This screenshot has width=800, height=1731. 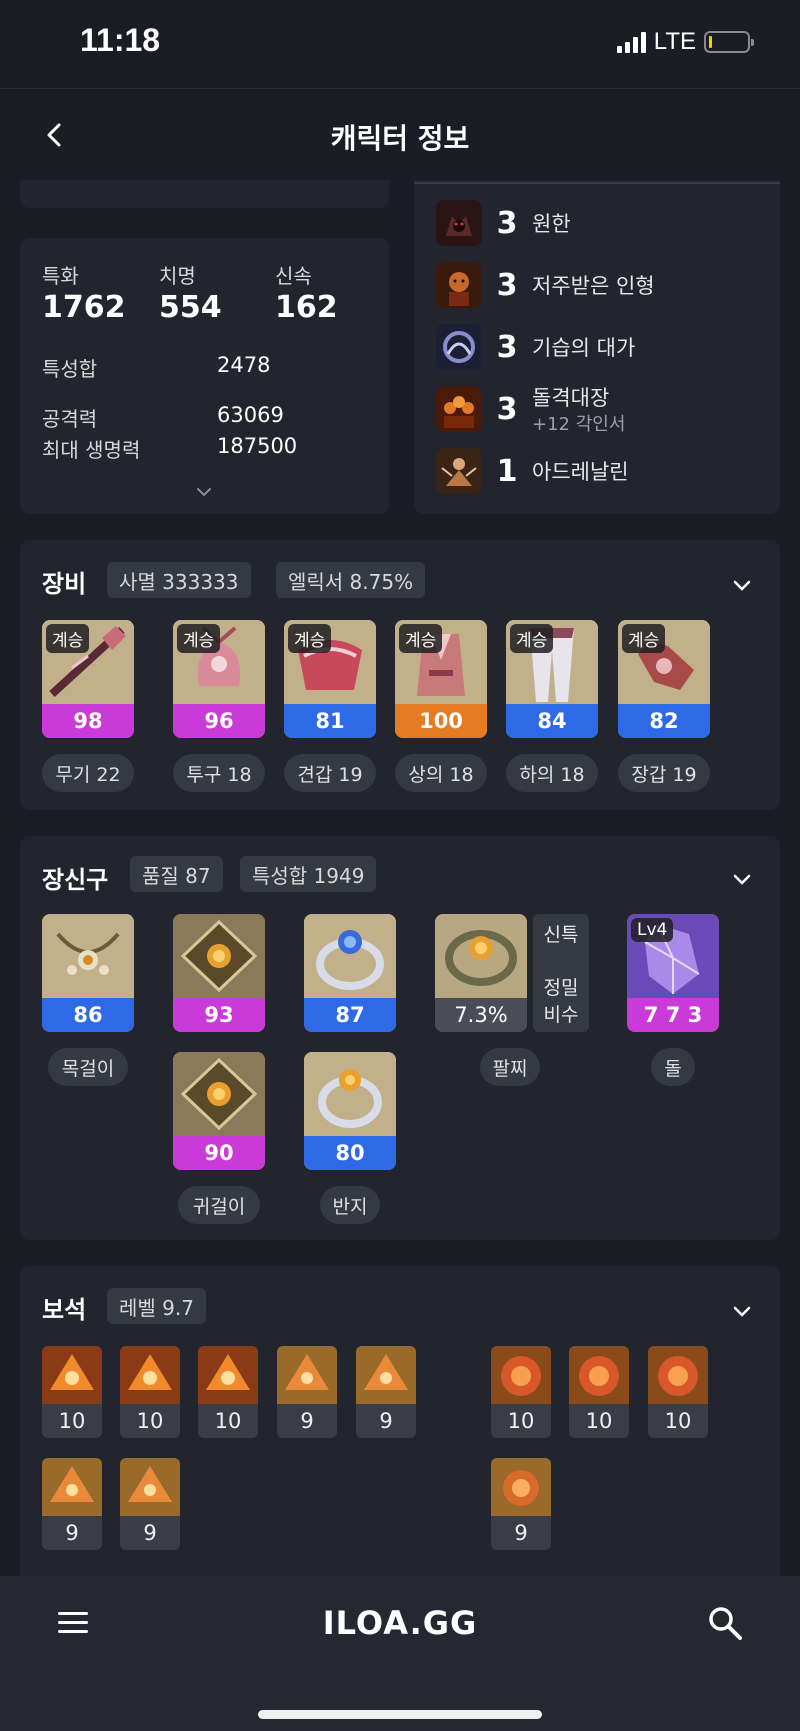 What do you see at coordinates (250, 415) in the screenshot?
I see `attack-value: 63069` at bounding box center [250, 415].